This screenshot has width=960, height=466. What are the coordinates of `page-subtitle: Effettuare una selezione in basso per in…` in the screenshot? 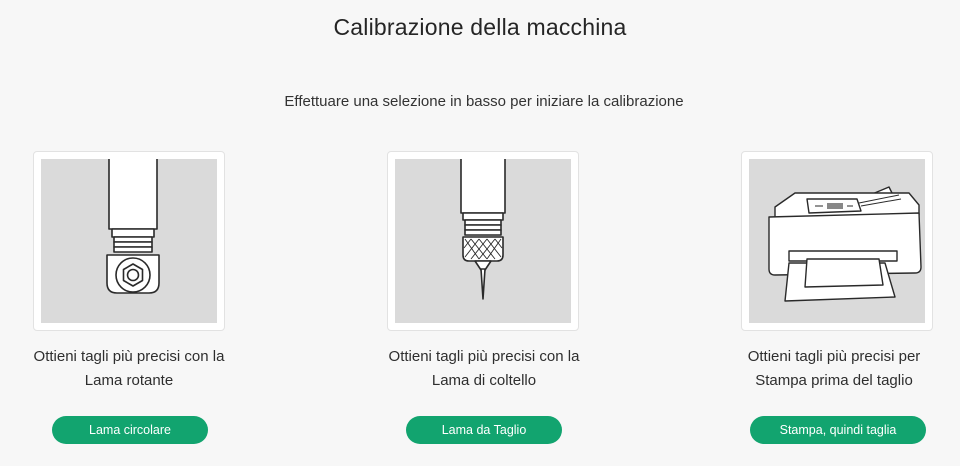 It's located at (484, 101).